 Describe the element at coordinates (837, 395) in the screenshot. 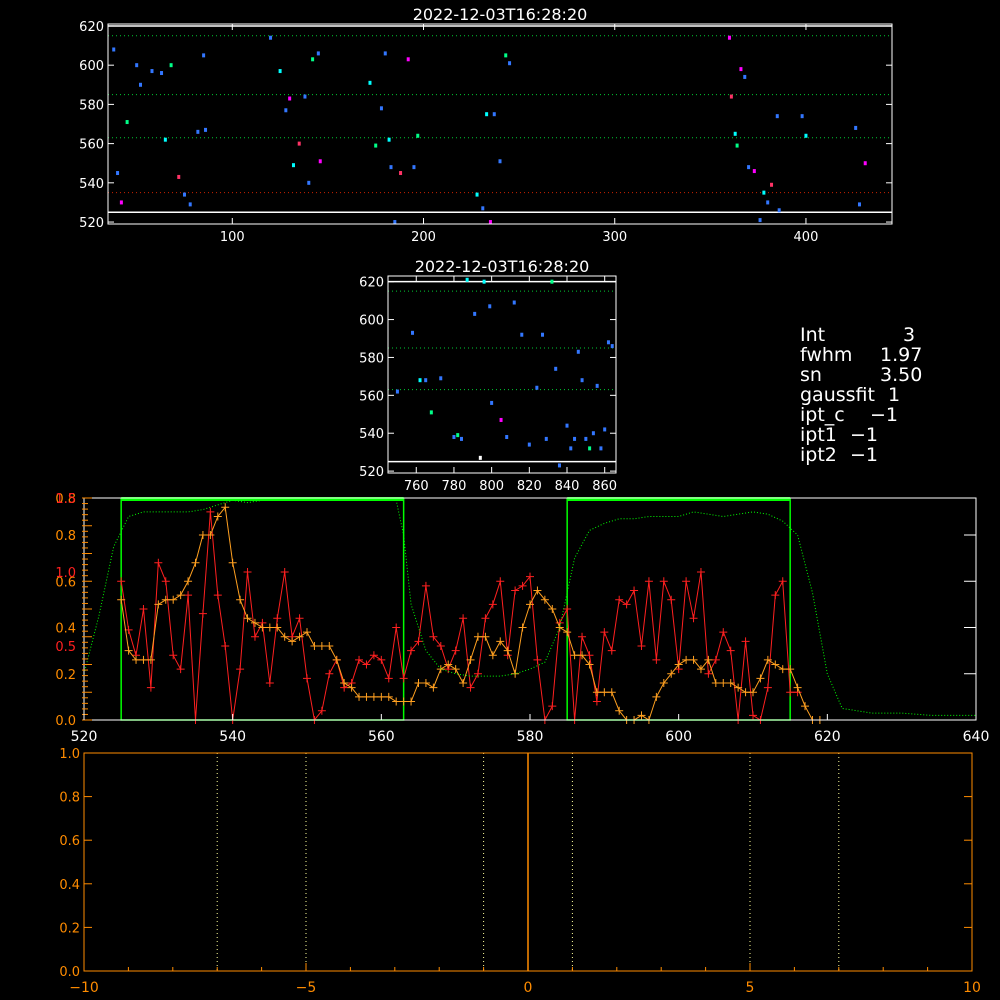

I see `info-gaussfit-label: gaussfit` at that location.